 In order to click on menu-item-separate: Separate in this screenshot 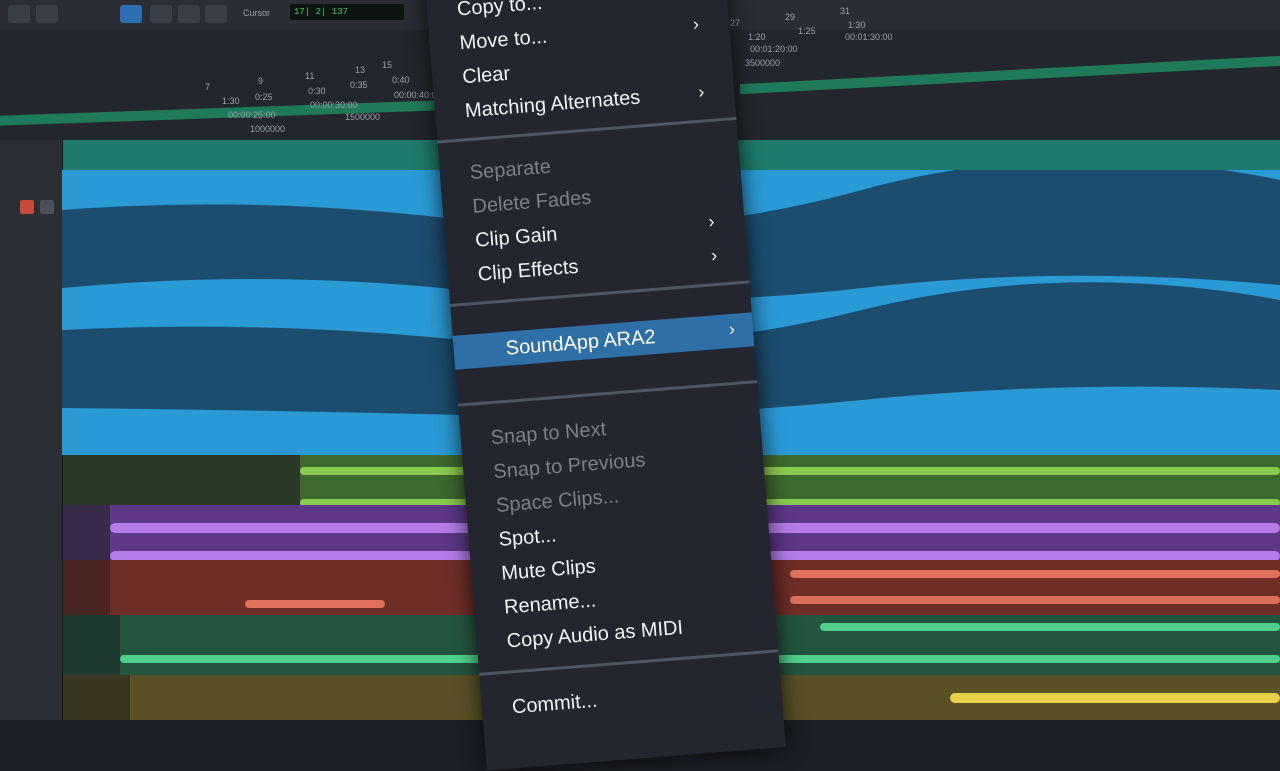, I will do `click(510, 170)`.